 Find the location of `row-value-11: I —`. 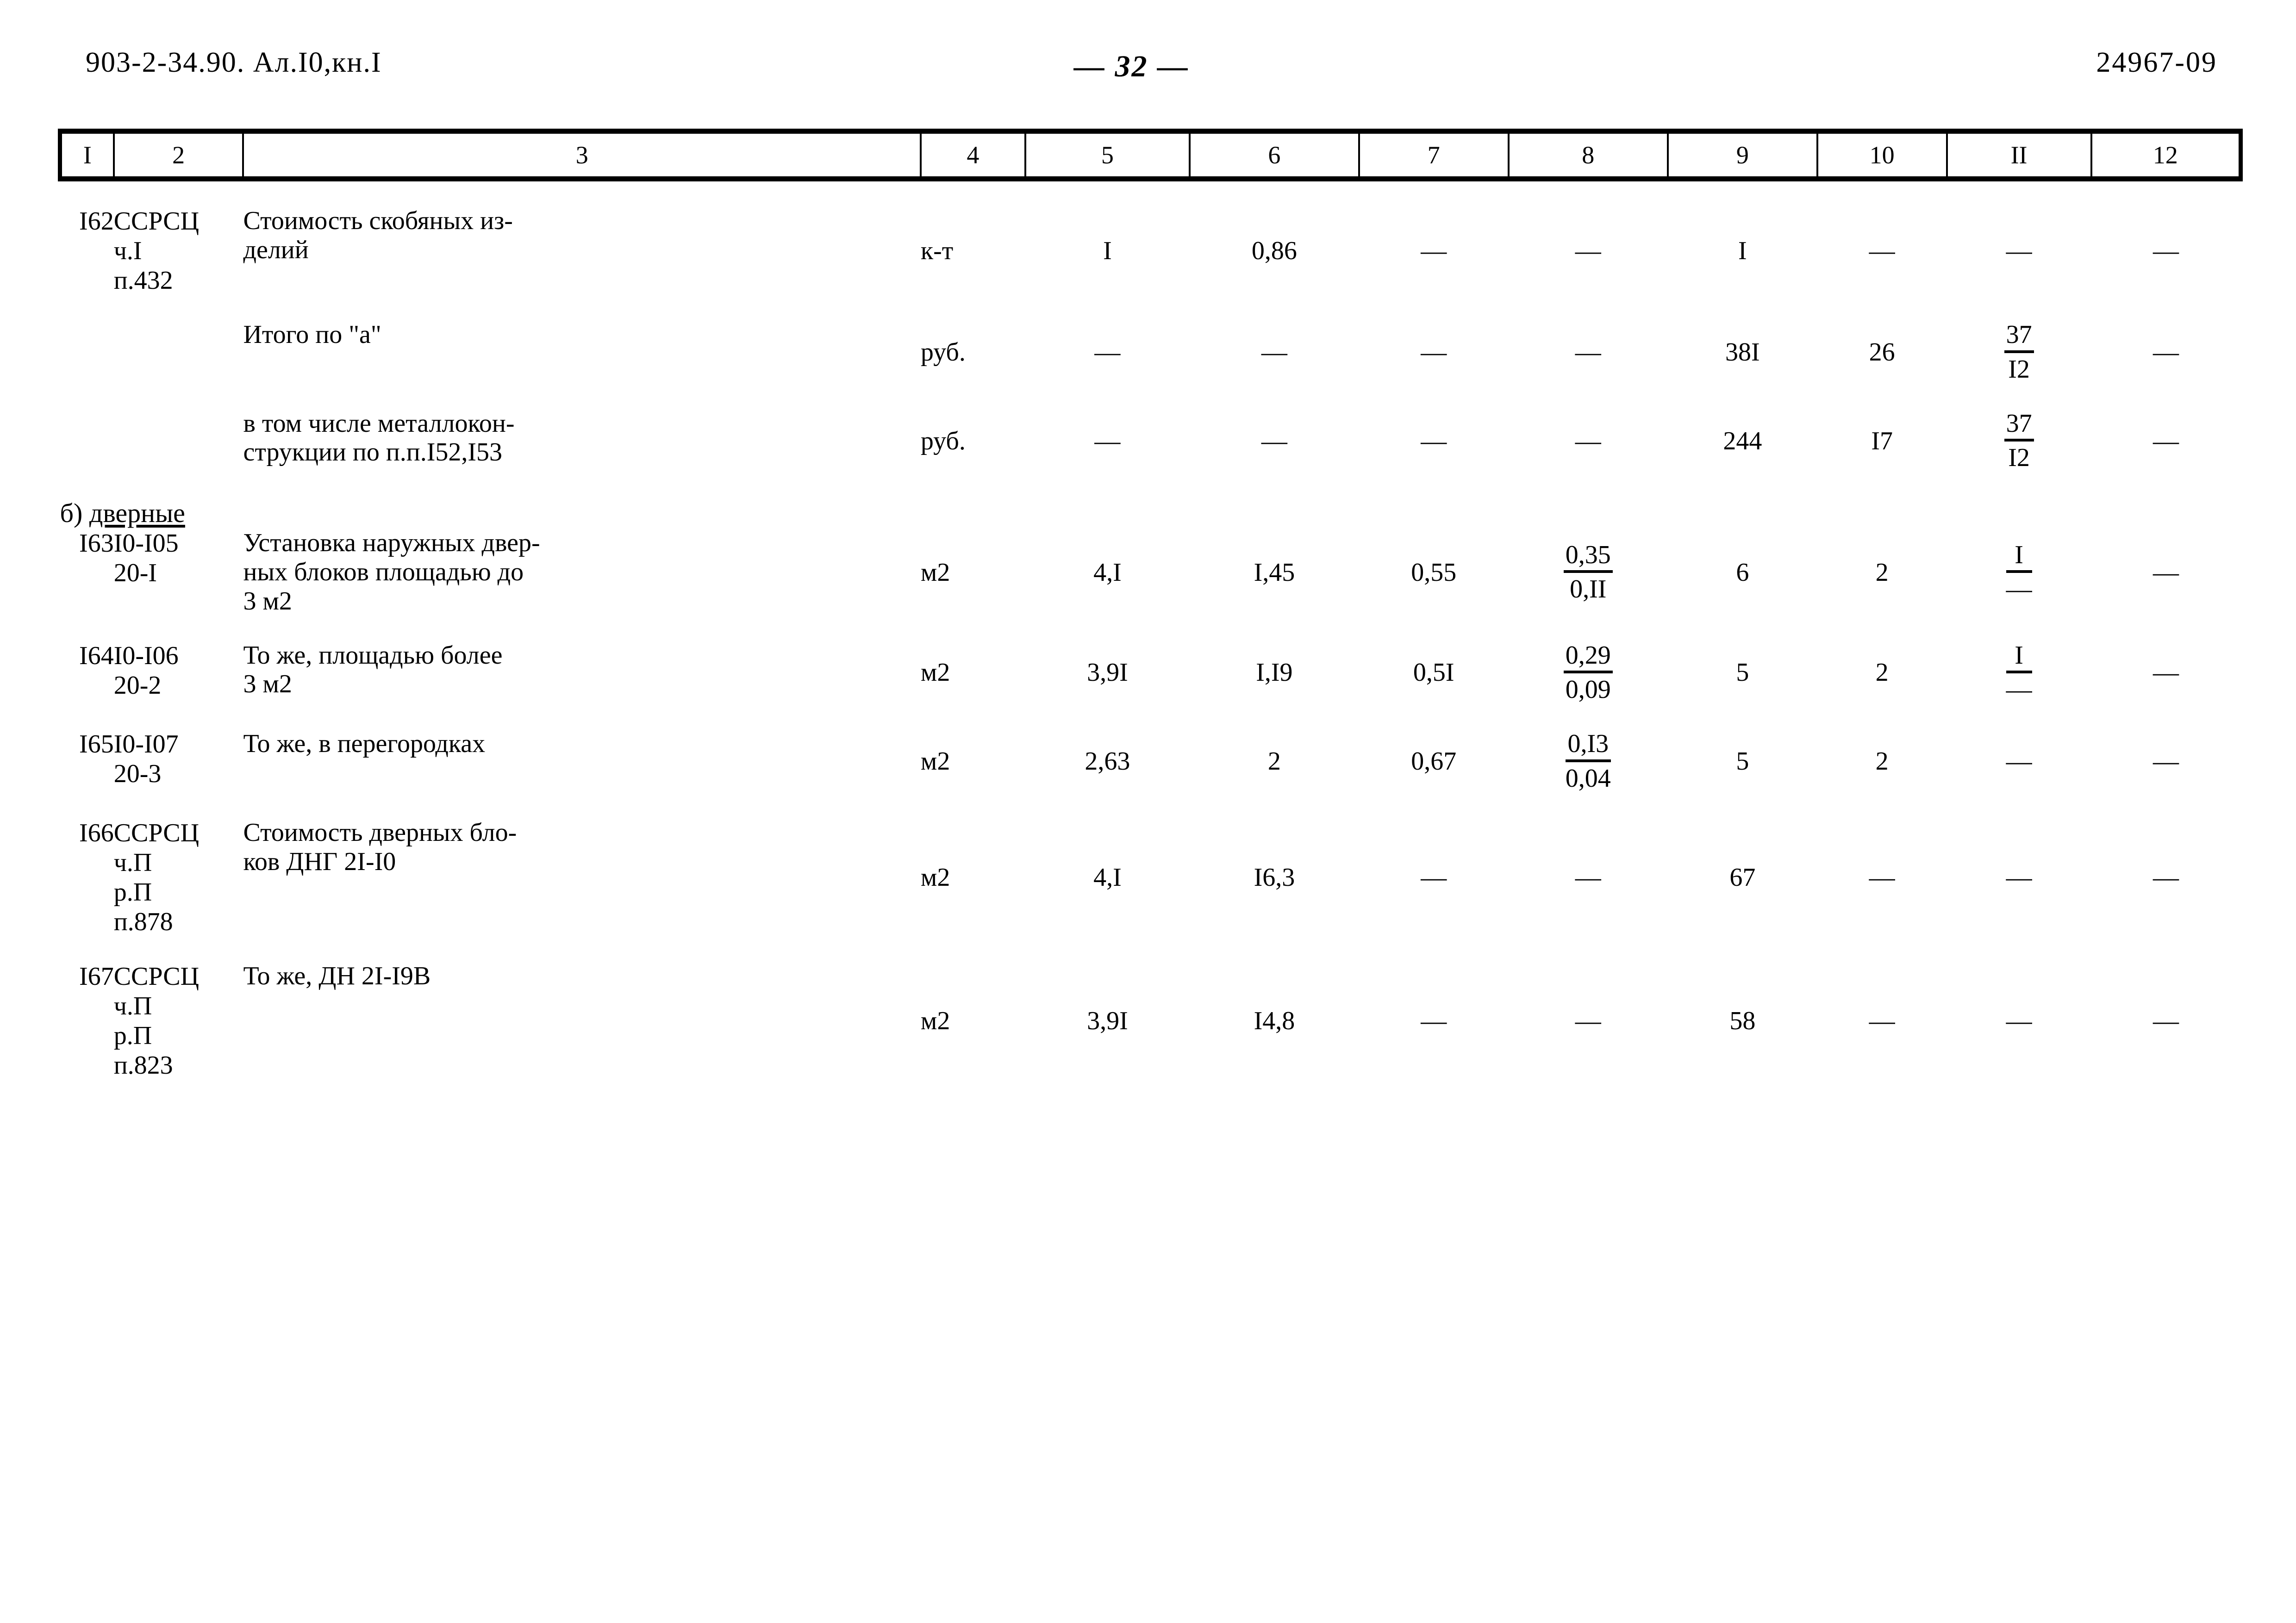

row-value-11: I — is located at coordinates (2019, 572).